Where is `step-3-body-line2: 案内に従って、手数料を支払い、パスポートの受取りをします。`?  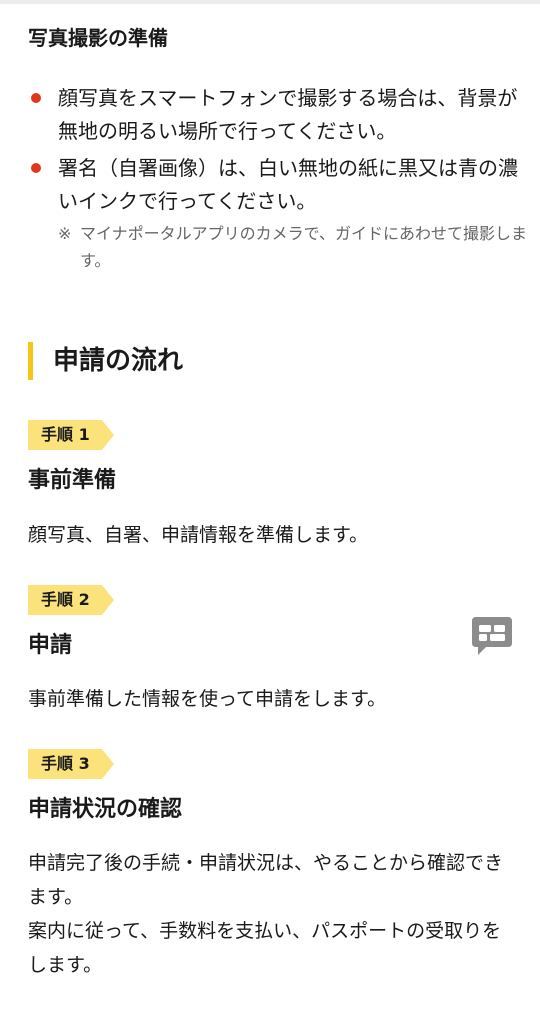
step-3-body-line2: 案内に従って、手数料を支払い、パスポートの受取りをします。 is located at coordinates (265, 948).